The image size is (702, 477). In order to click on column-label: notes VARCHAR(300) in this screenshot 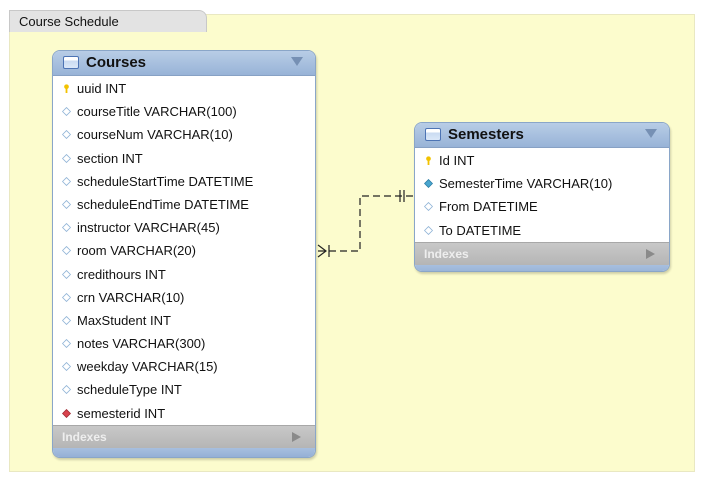, I will do `click(141, 344)`.